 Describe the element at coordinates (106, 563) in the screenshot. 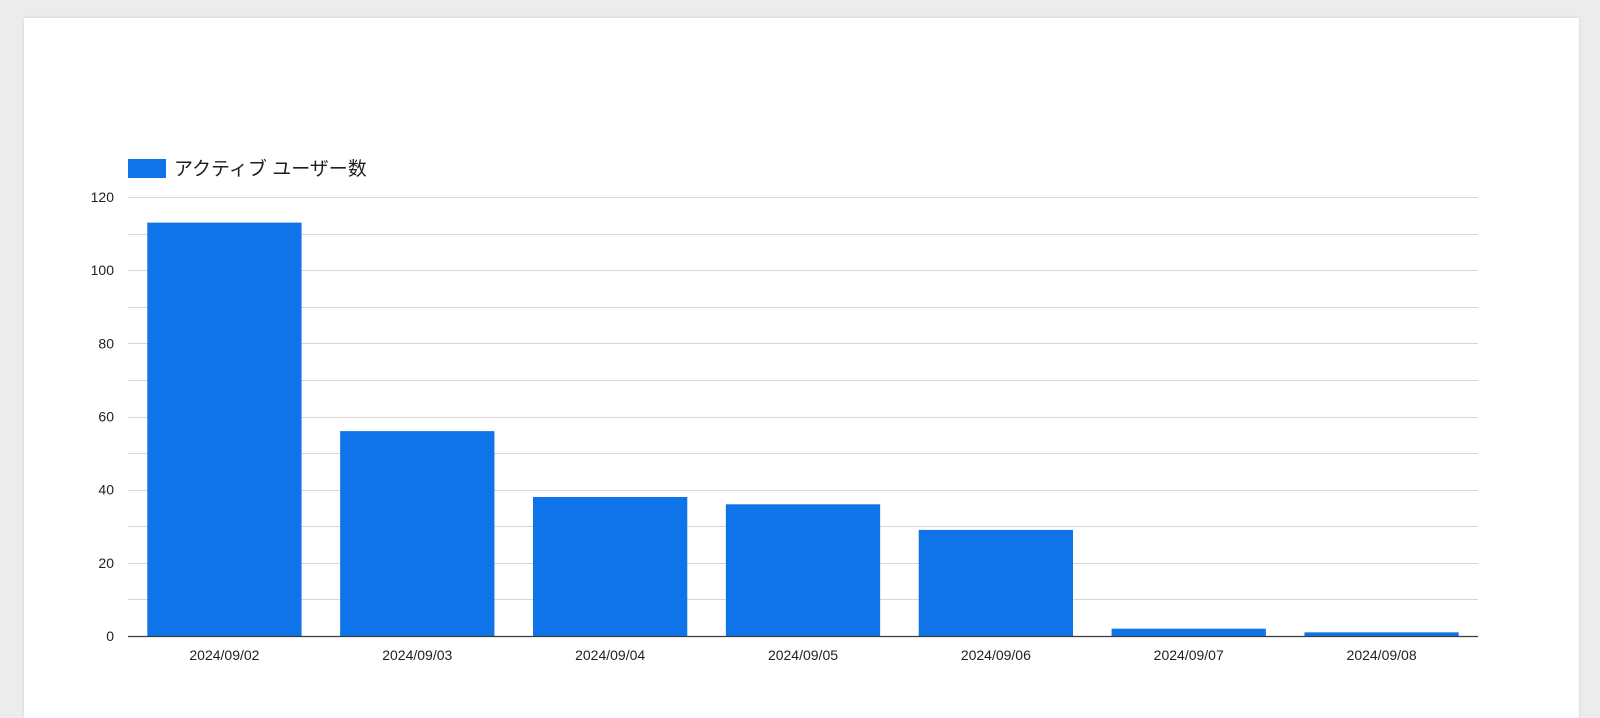

I see `y-tick-label: 20` at that location.